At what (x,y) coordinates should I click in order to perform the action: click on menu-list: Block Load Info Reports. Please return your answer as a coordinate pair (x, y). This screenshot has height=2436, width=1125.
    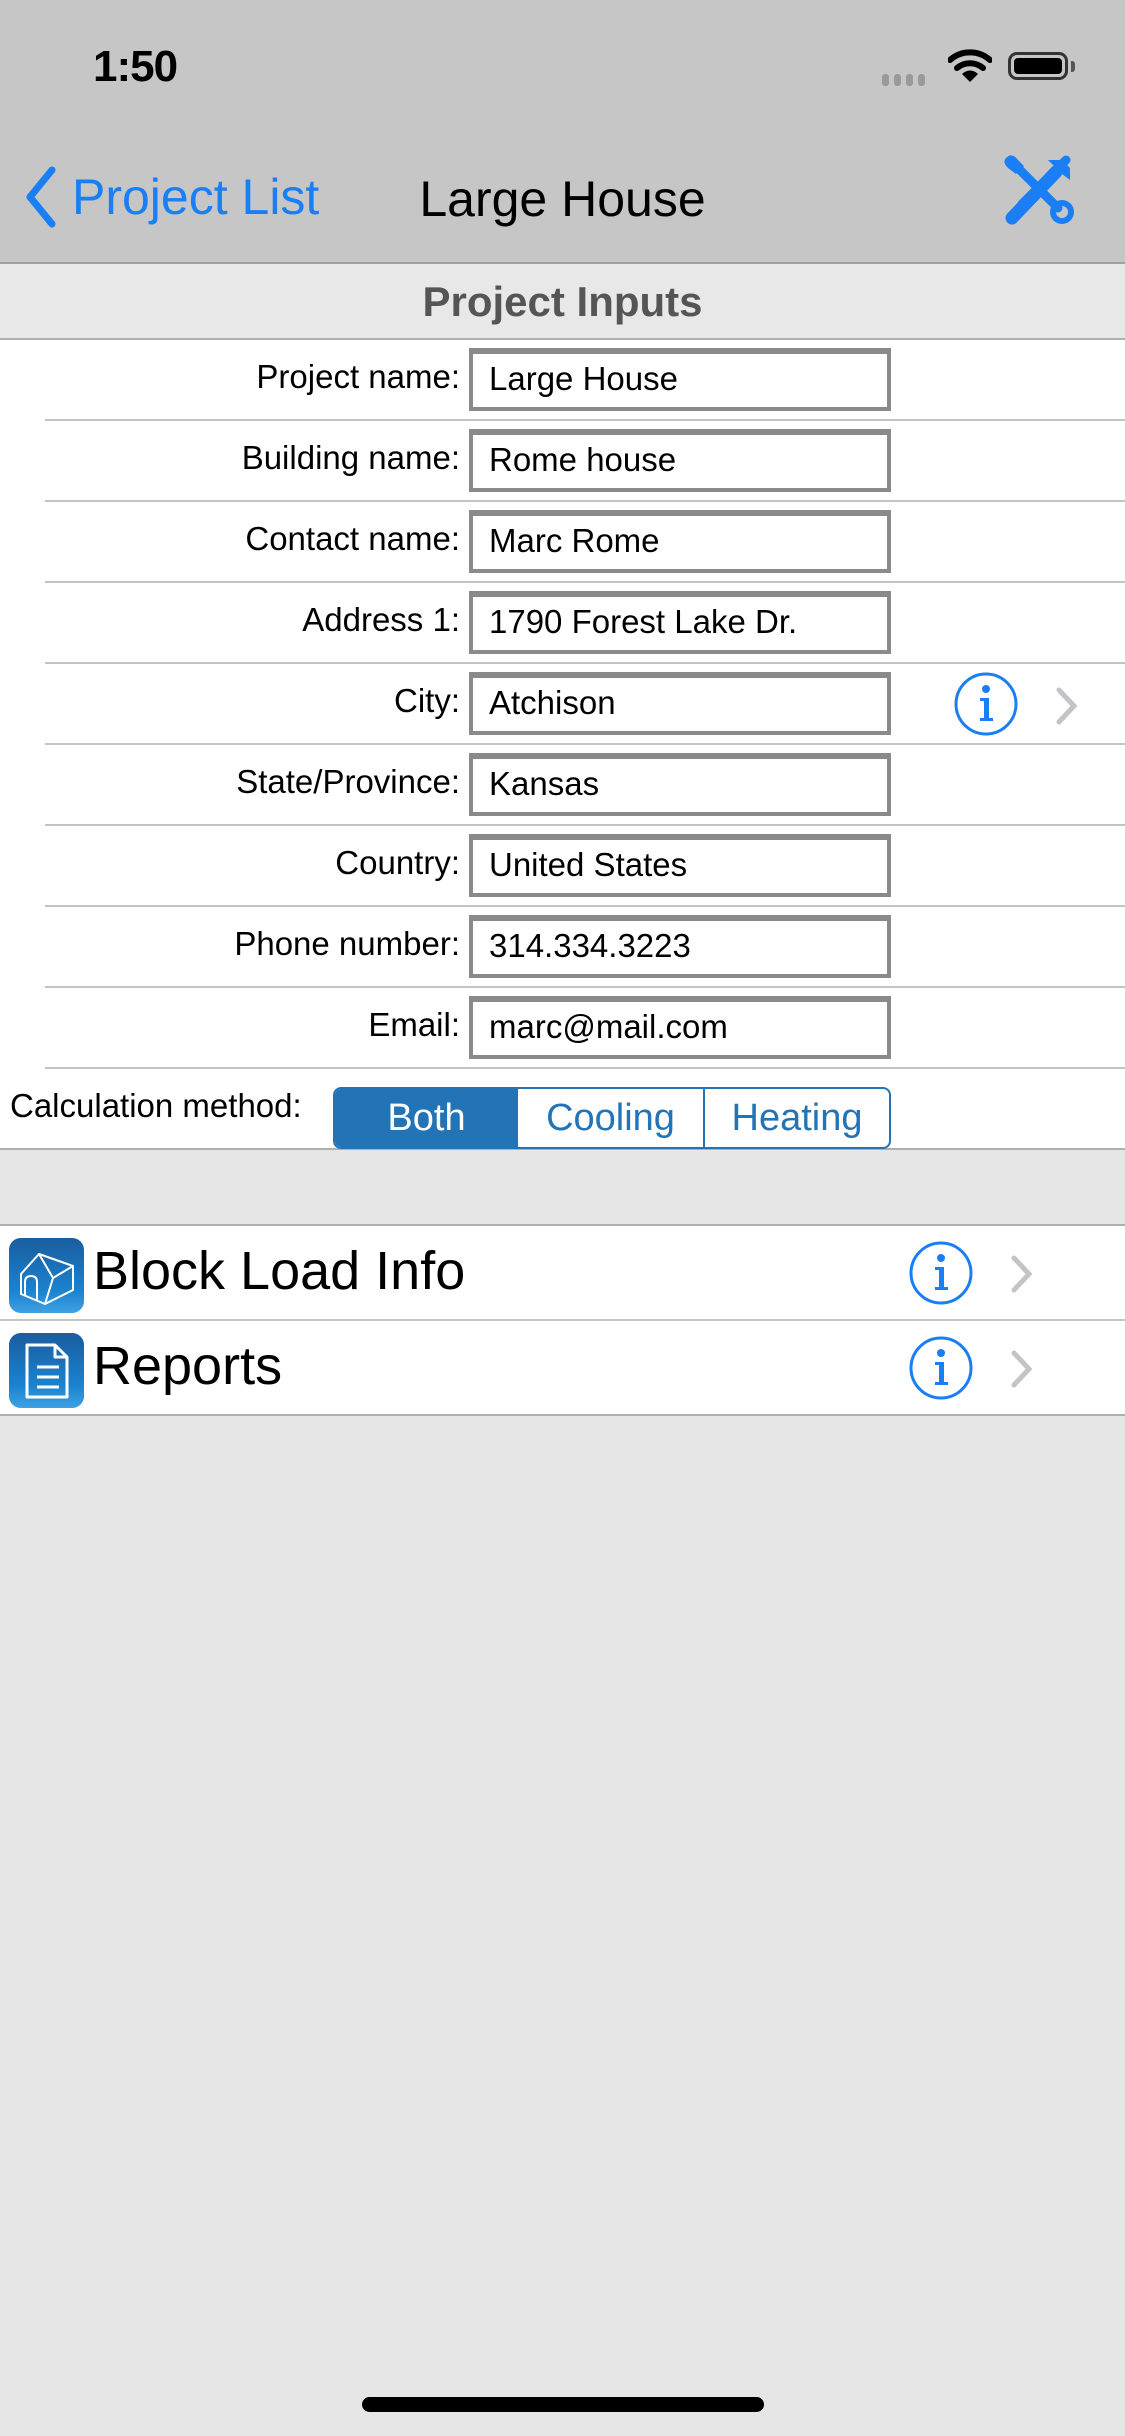
    Looking at the image, I should click on (562, 1320).